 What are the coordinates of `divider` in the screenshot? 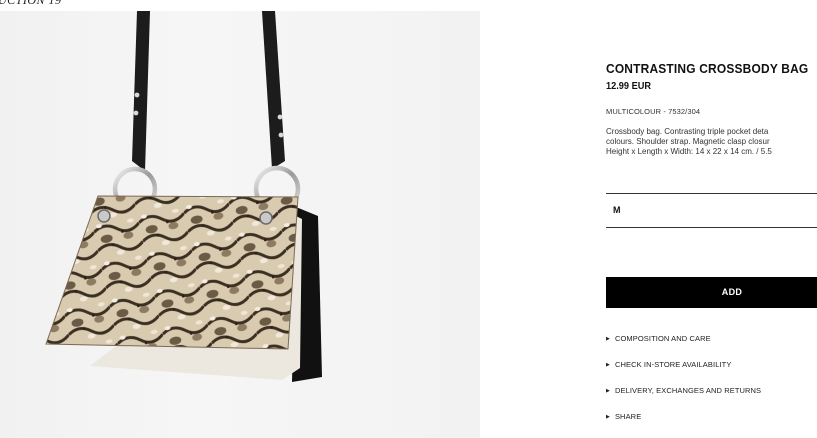 It's located at (711, 227).